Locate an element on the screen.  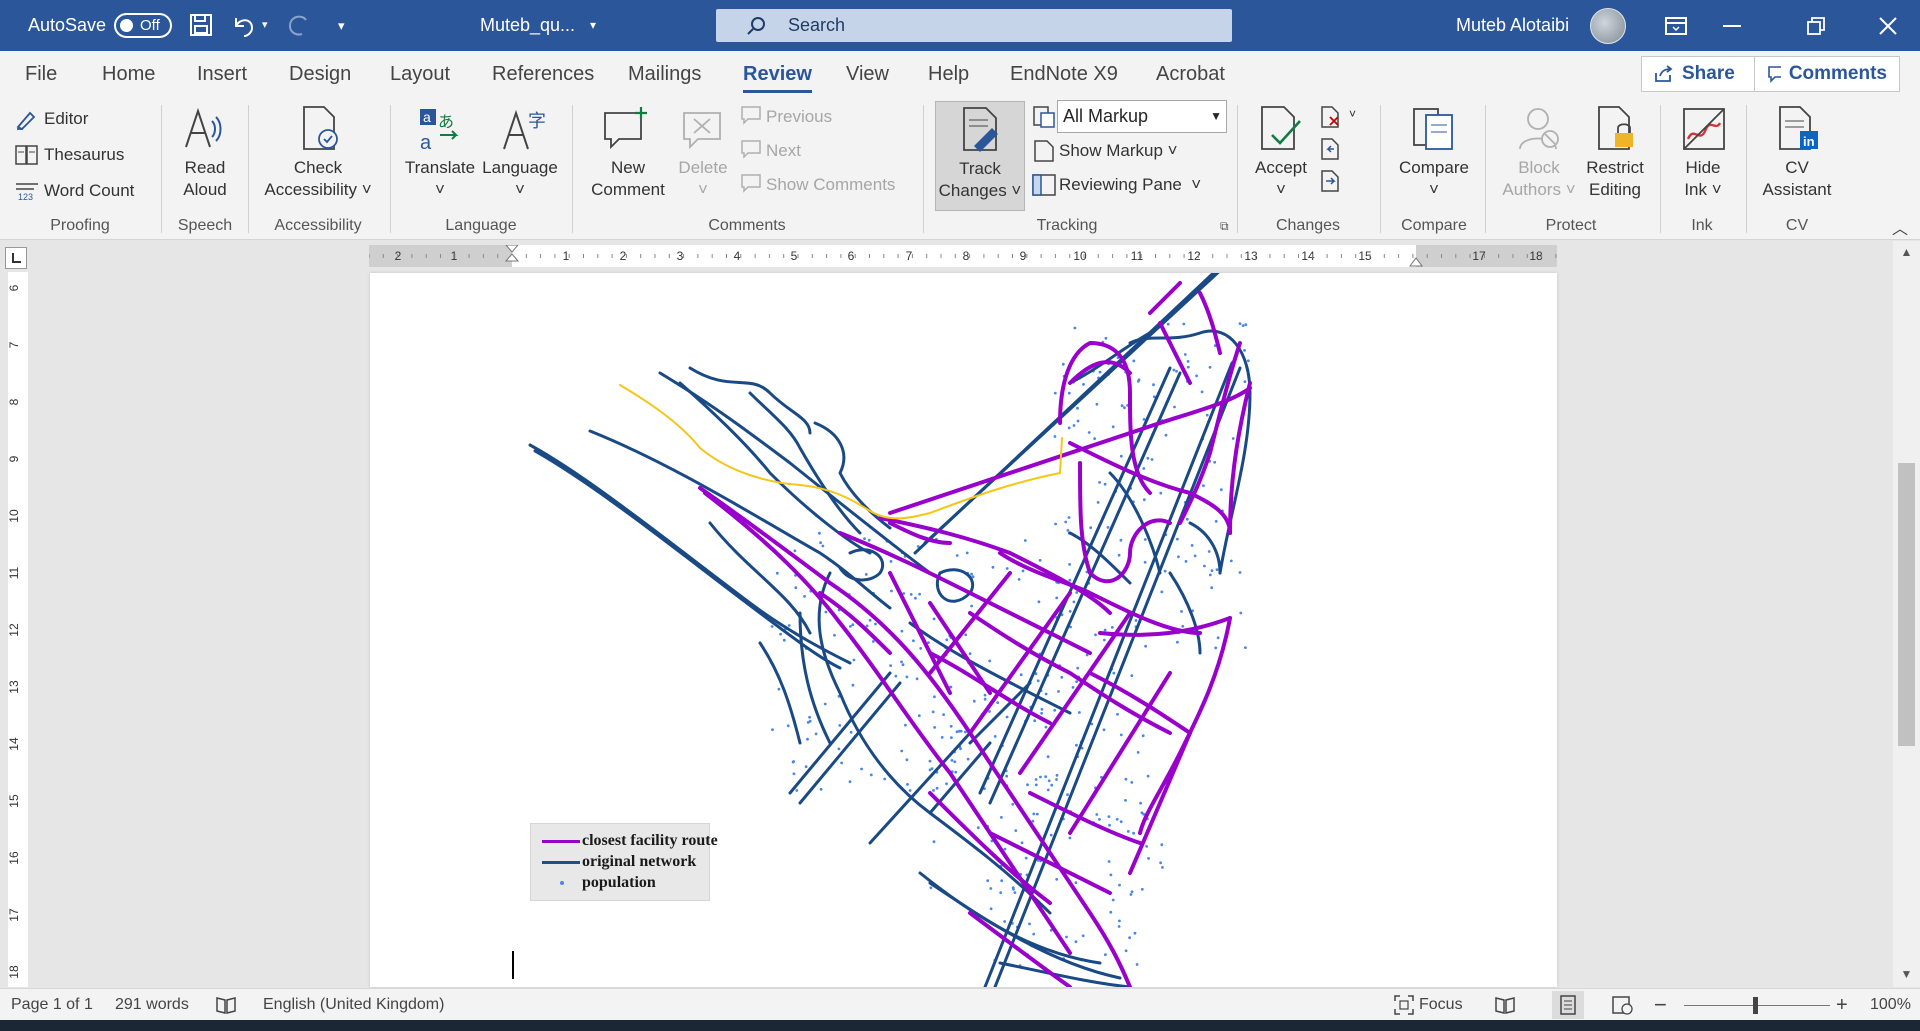
show-markup-button: Show Markup ˅ is located at coordinates (1118, 151).